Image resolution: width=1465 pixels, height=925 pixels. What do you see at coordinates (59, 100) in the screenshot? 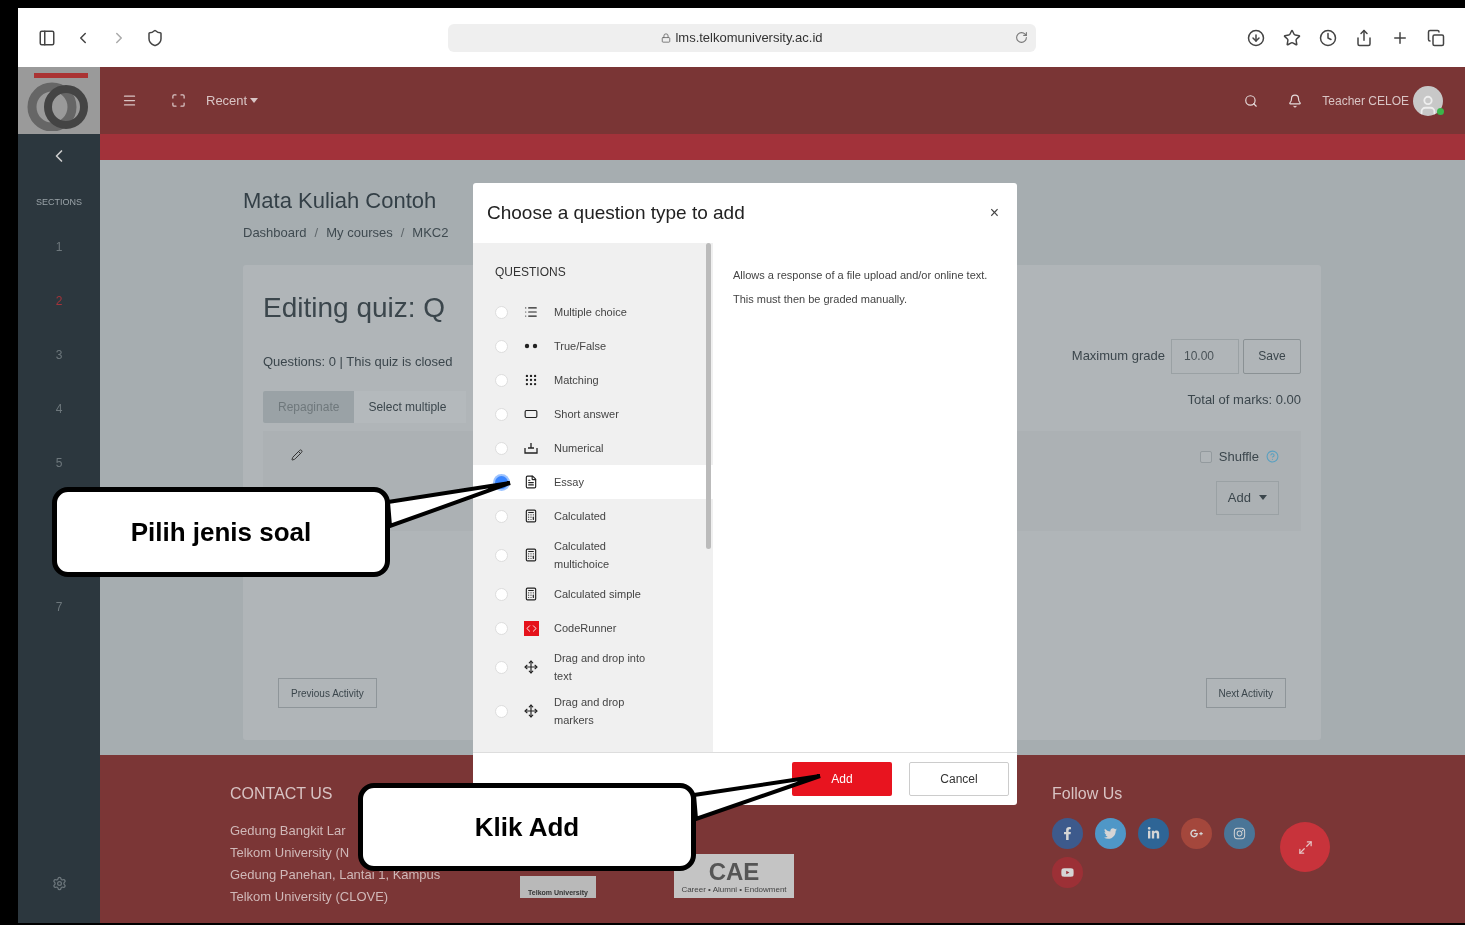
I see `site-logo` at bounding box center [59, 100].